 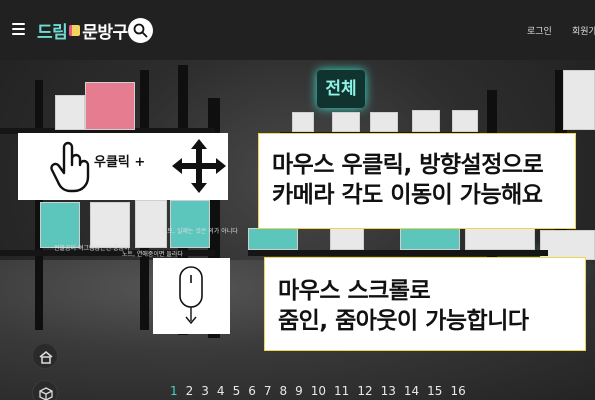 What do you see at coordinates (120, 162) in the screenshot?
I see `right-click-label: 우클릭 +` at bounding box center [120, 162].